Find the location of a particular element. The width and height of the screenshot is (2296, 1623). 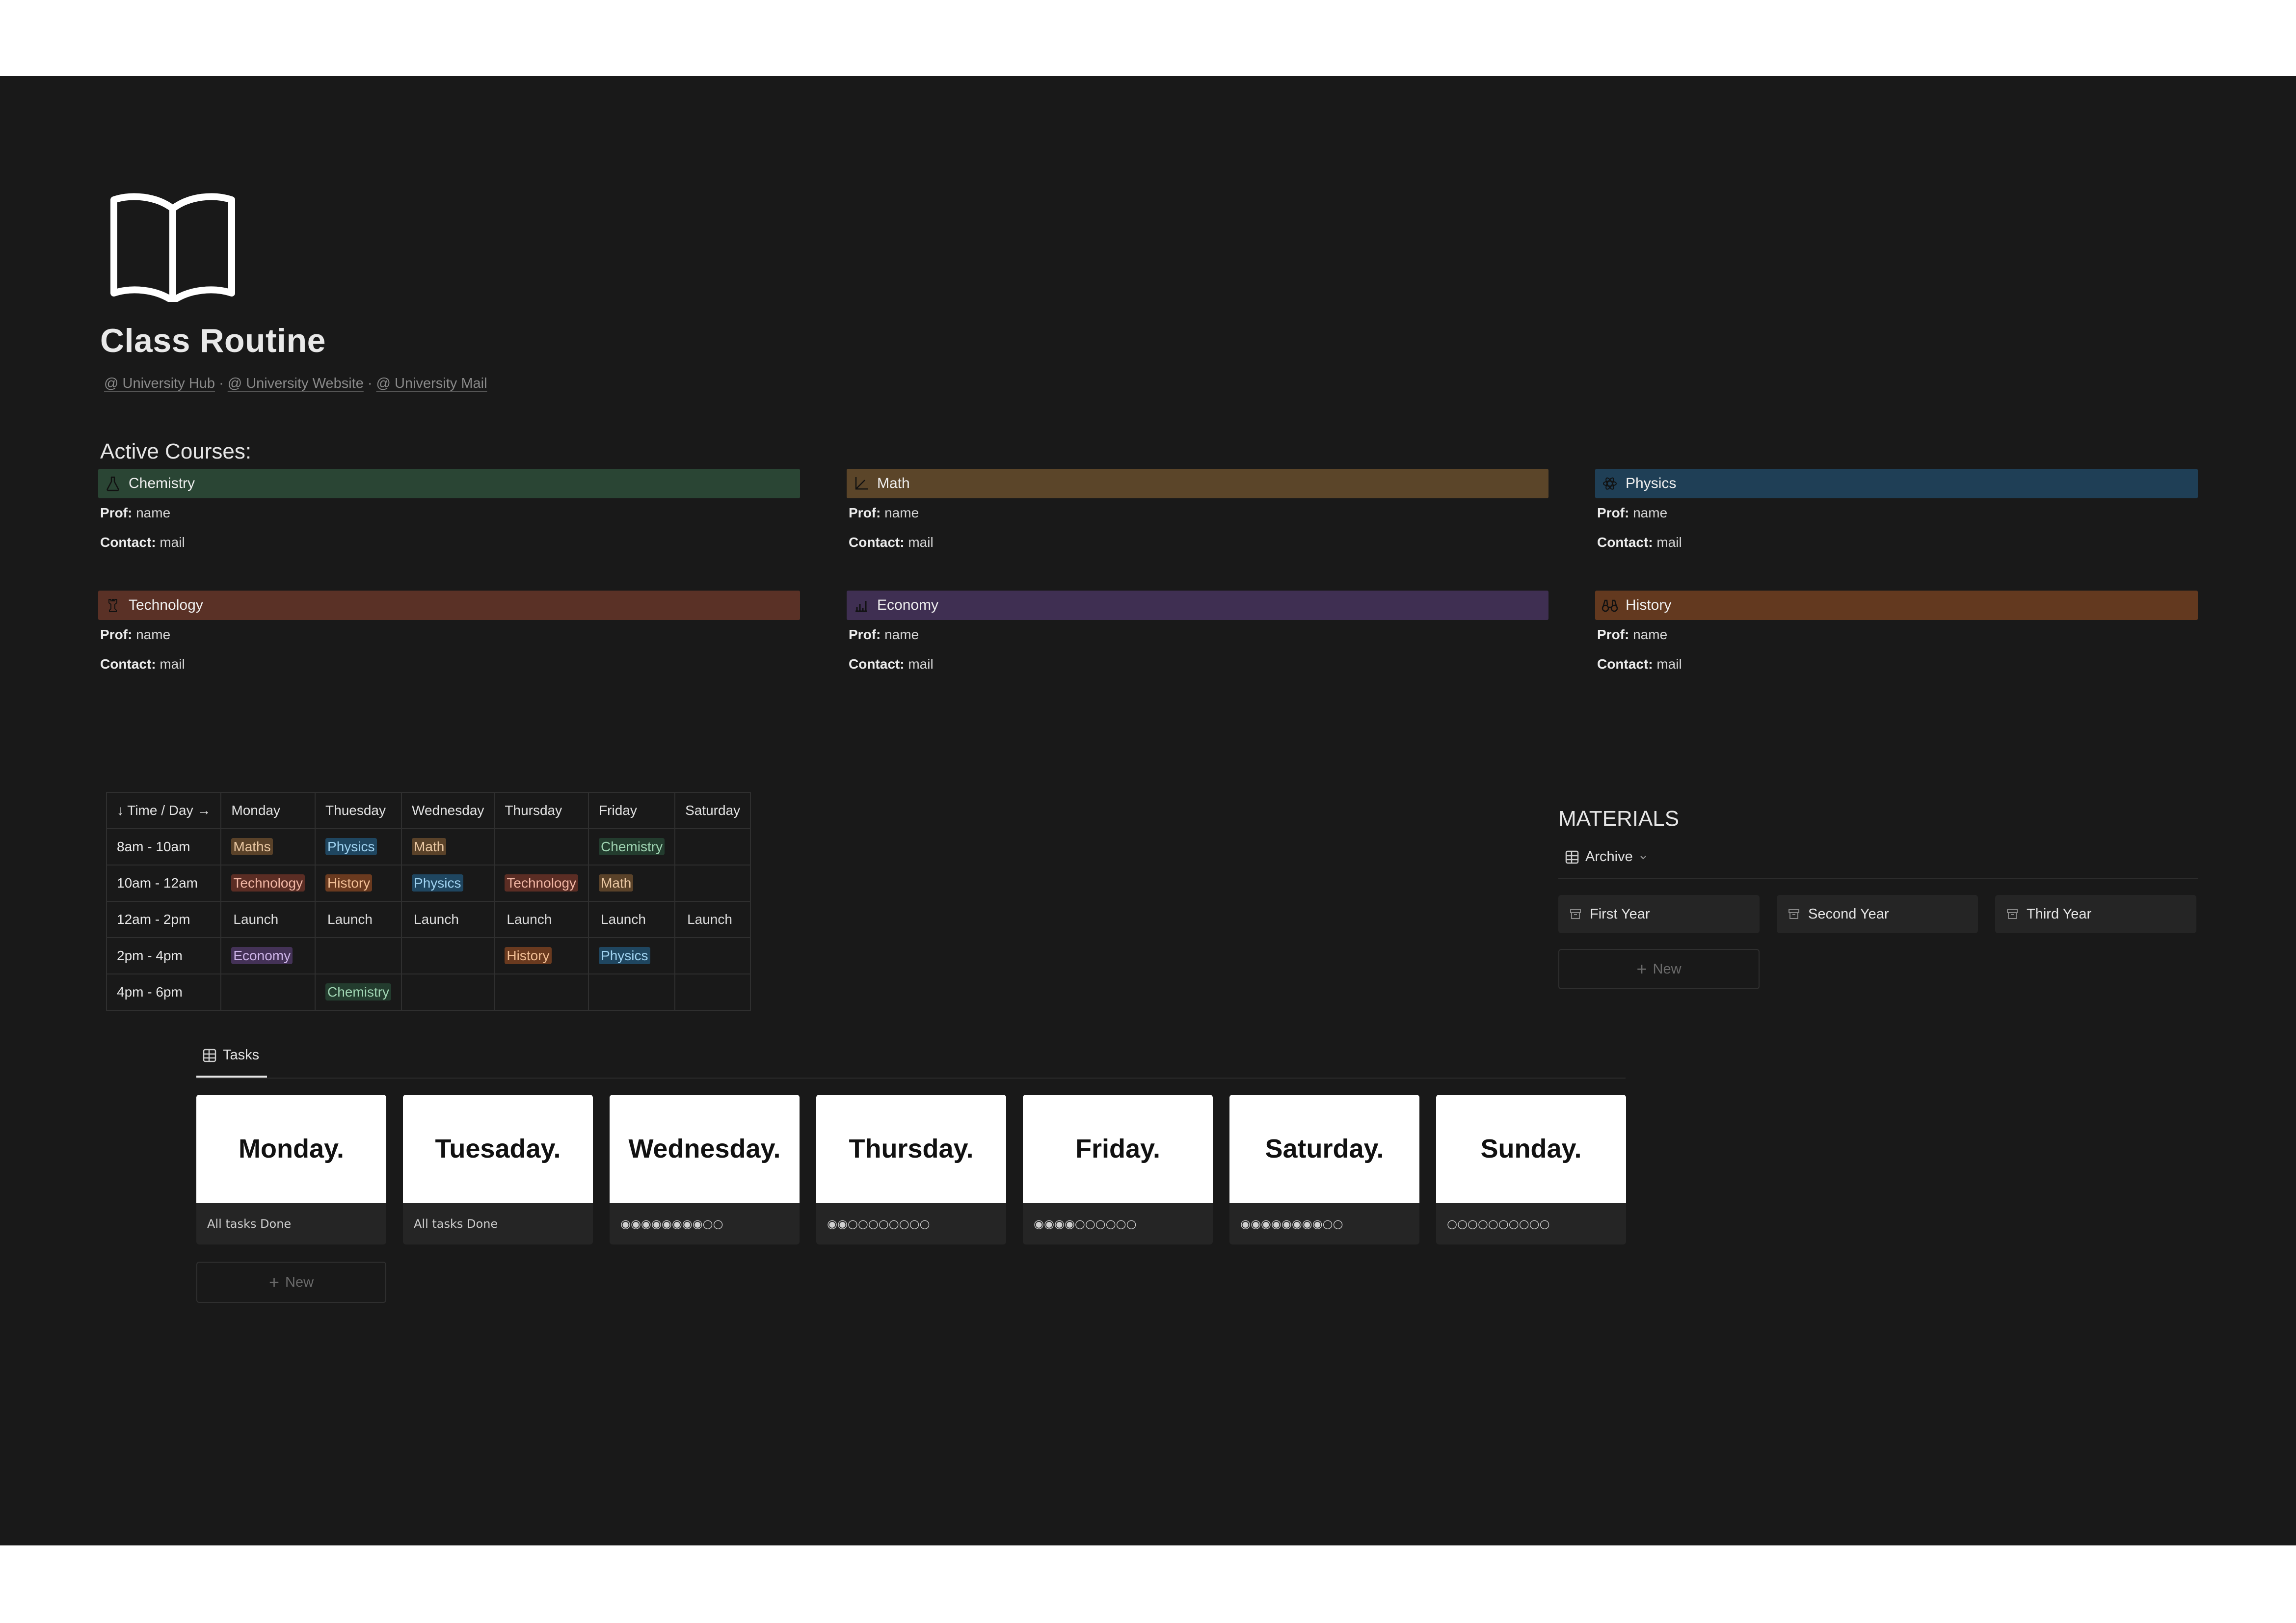

day-status: All tasks Done is located at coordinates (456, 1224).